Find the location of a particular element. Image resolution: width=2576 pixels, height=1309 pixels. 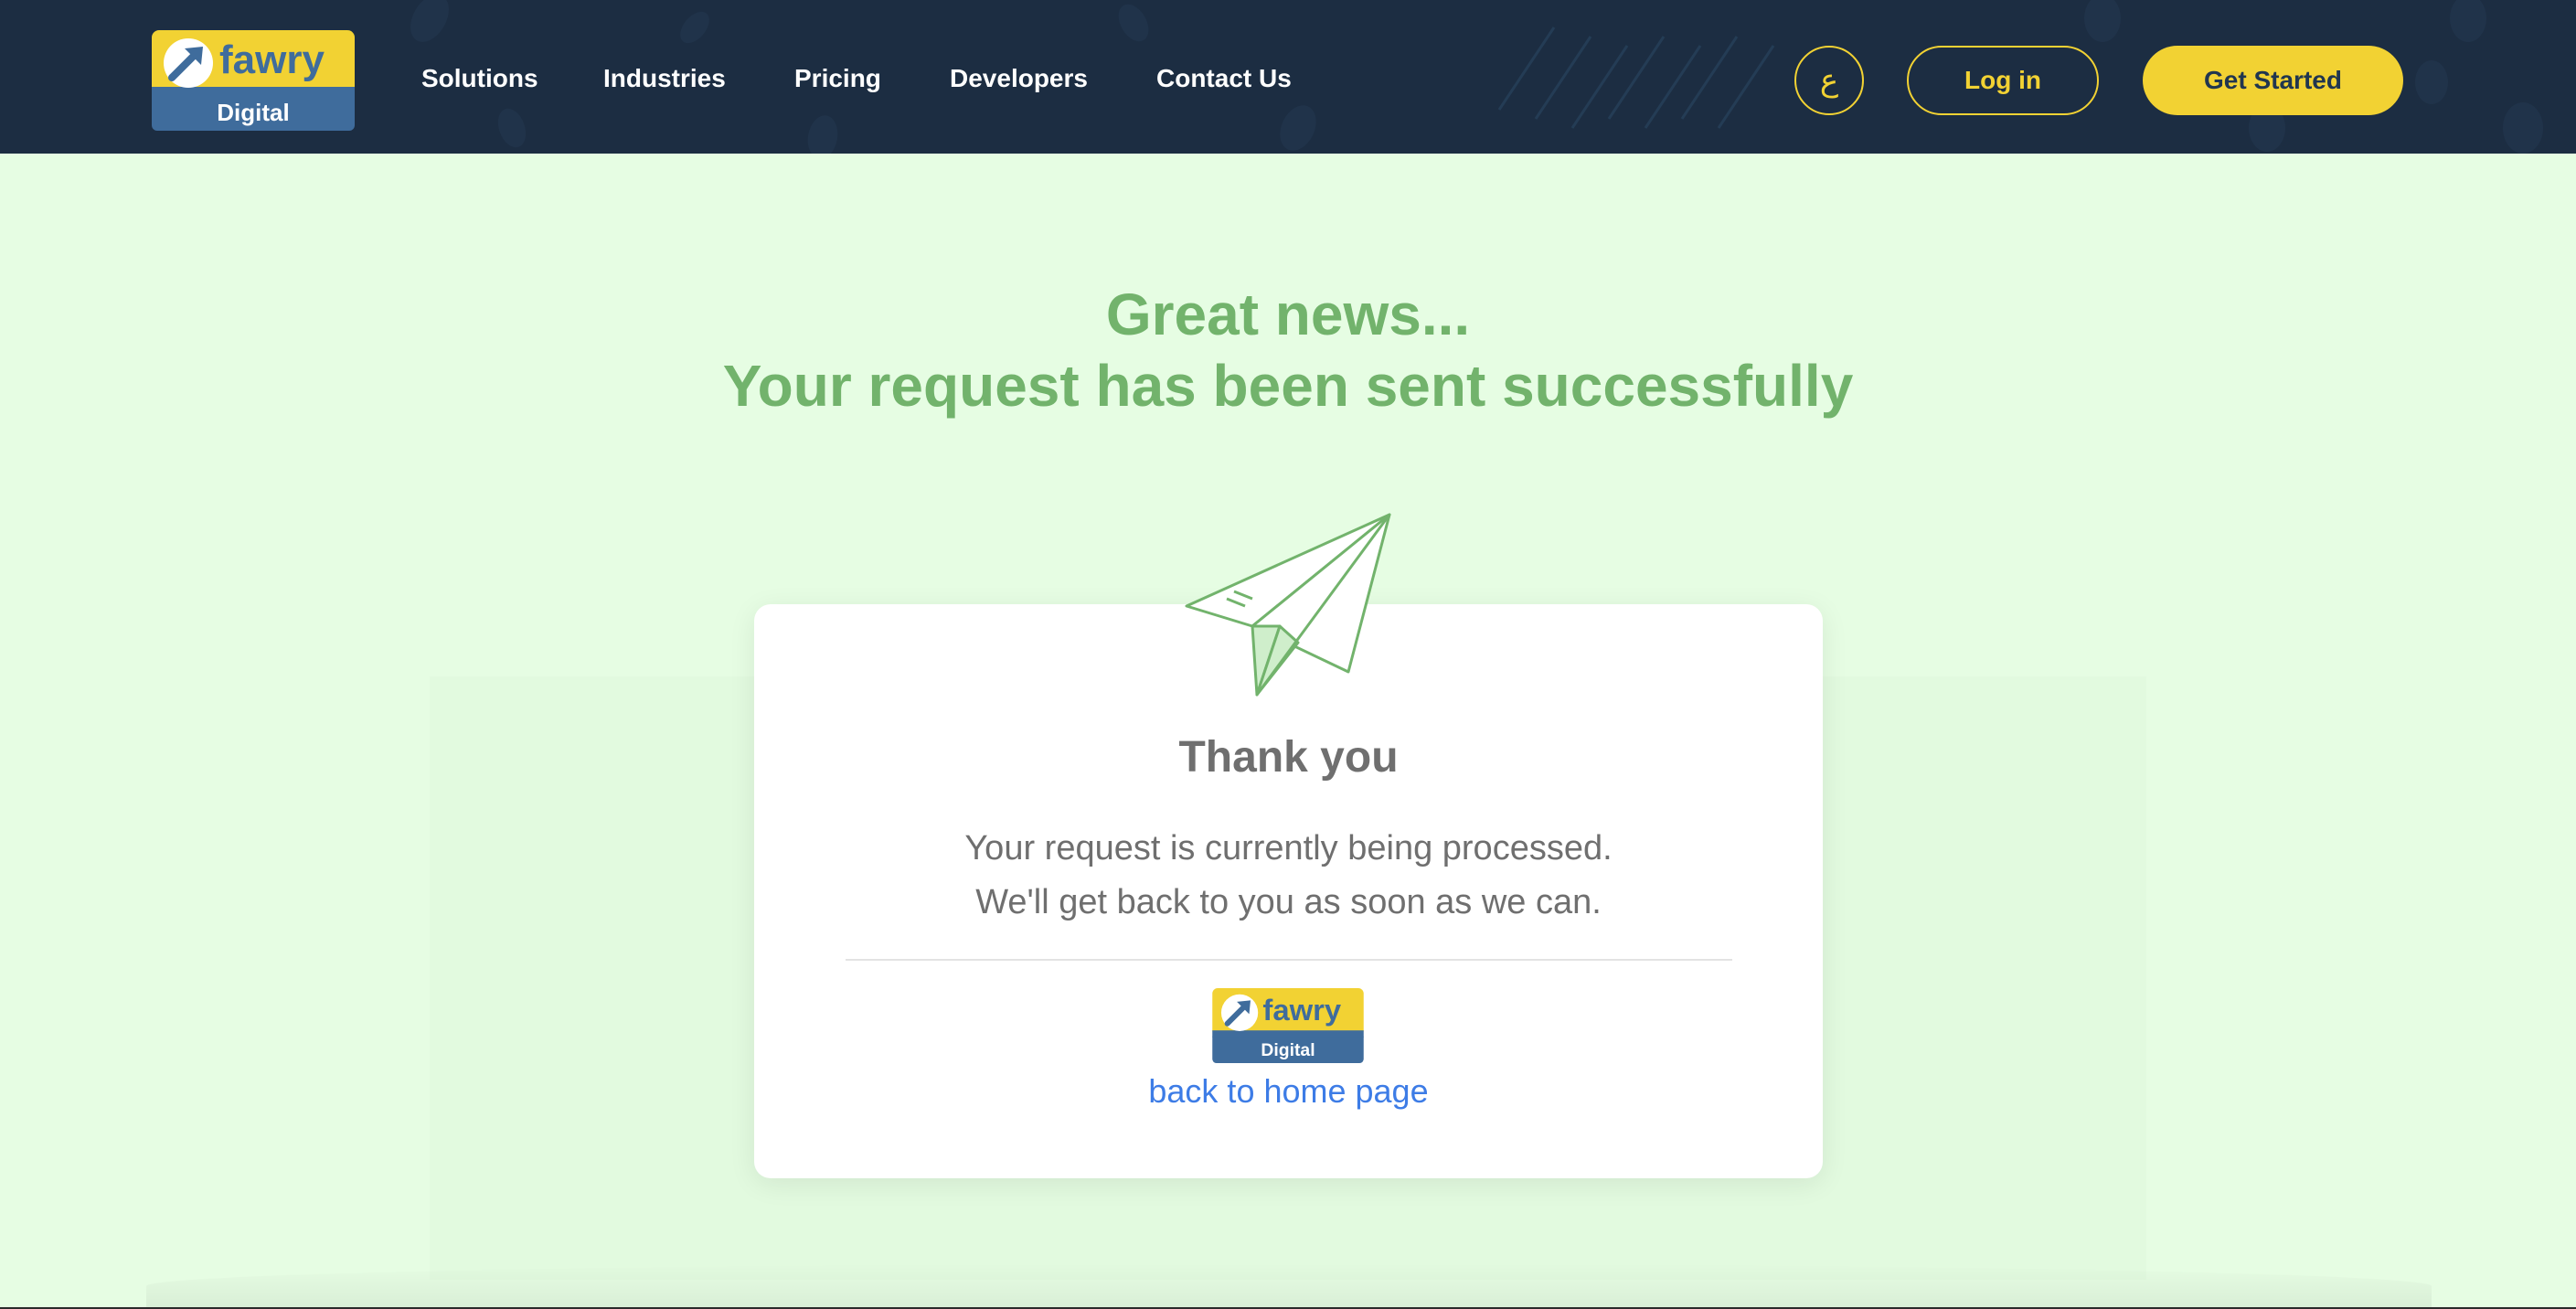

nav-pricing: Pricing is located at coordinates (837, 78).